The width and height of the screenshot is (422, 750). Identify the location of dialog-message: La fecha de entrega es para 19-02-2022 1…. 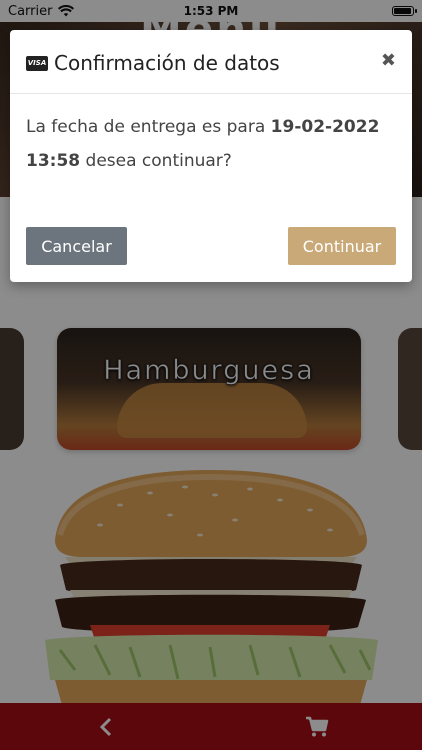
(211, 144).